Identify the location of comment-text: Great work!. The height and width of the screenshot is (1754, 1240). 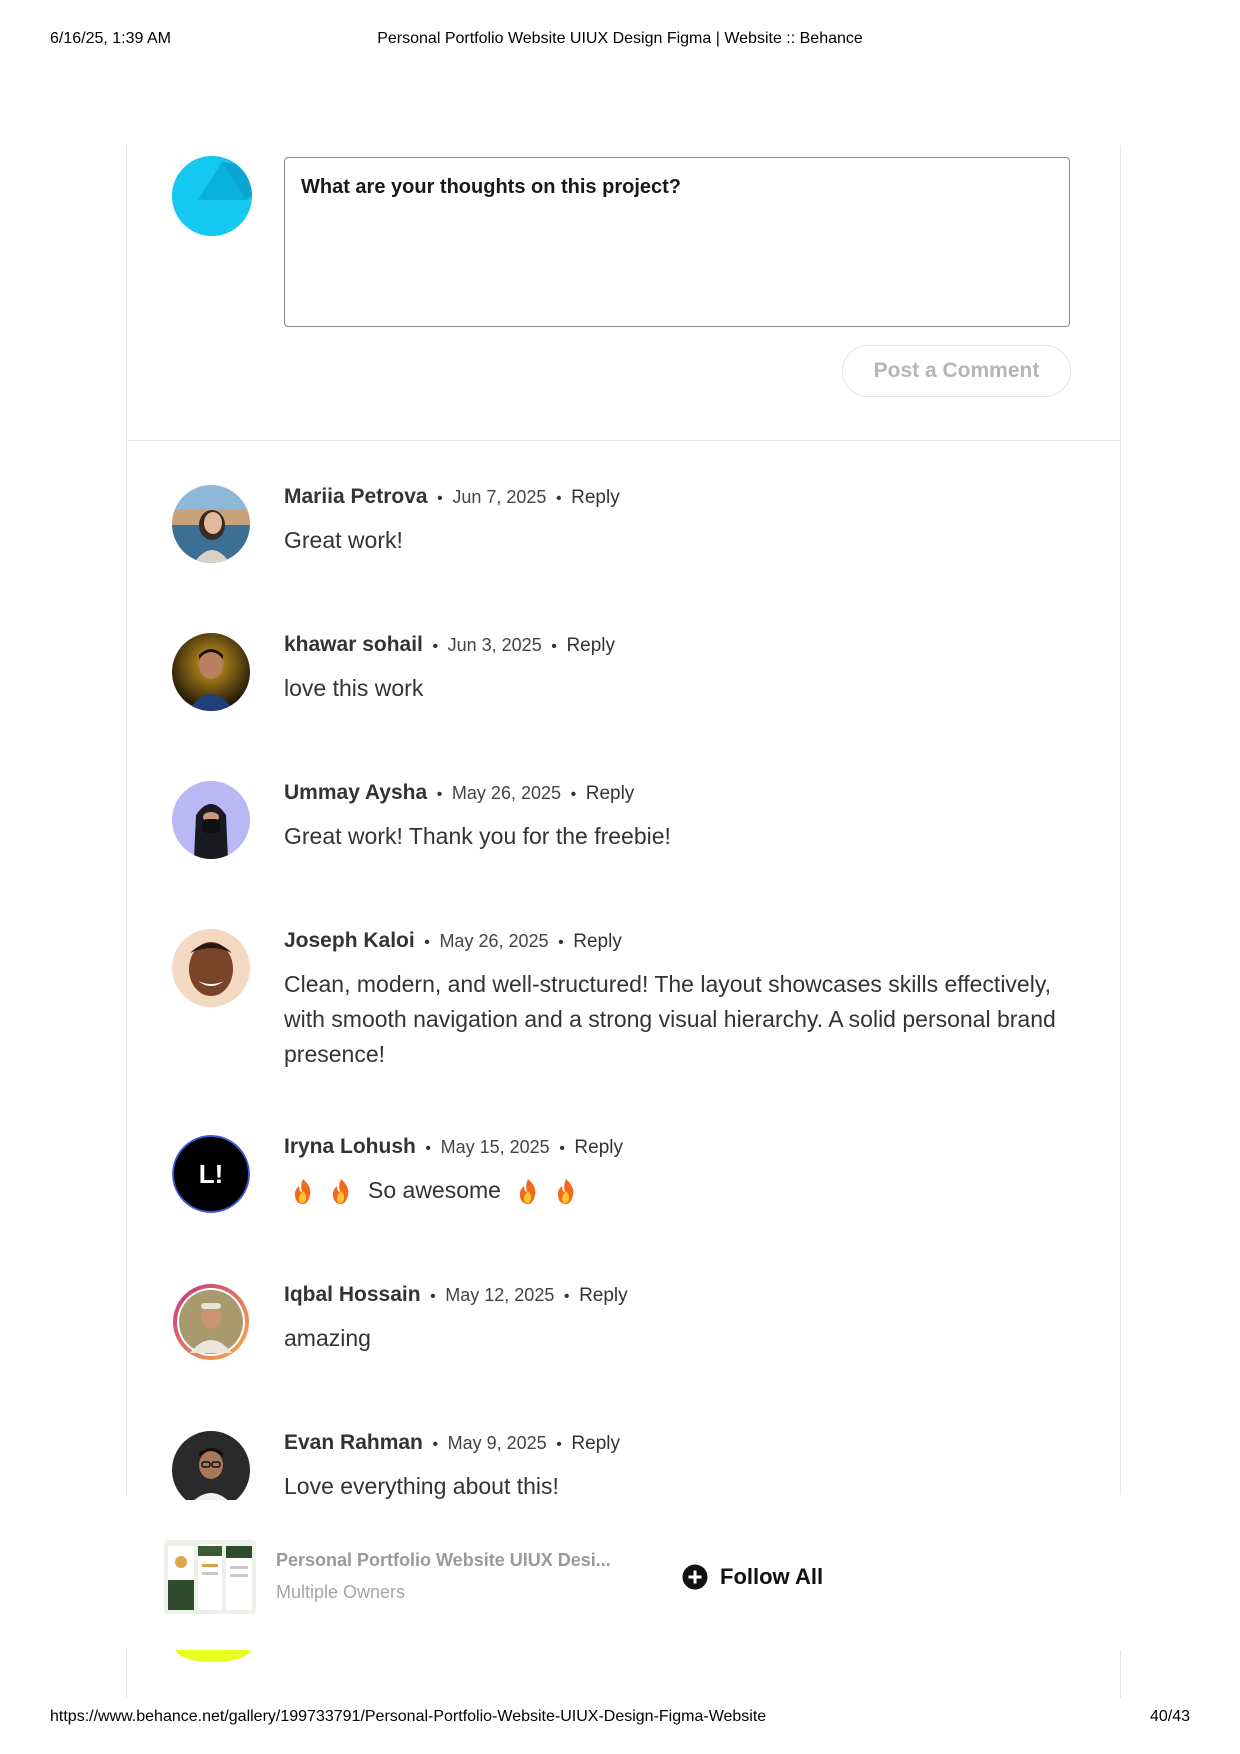
(343, 540).